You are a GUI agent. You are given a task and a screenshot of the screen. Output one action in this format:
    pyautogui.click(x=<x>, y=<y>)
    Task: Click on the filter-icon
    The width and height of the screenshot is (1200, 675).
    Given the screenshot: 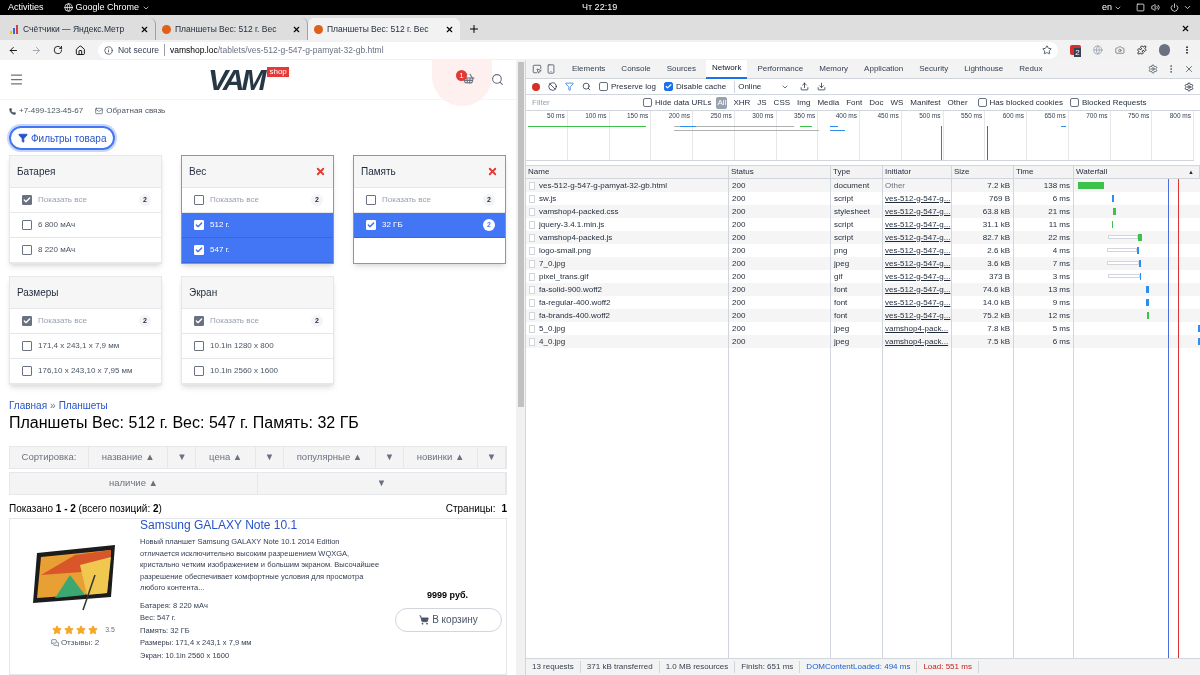 What is the action you would take?
    pyautogui.click(x=569, y=86)
    